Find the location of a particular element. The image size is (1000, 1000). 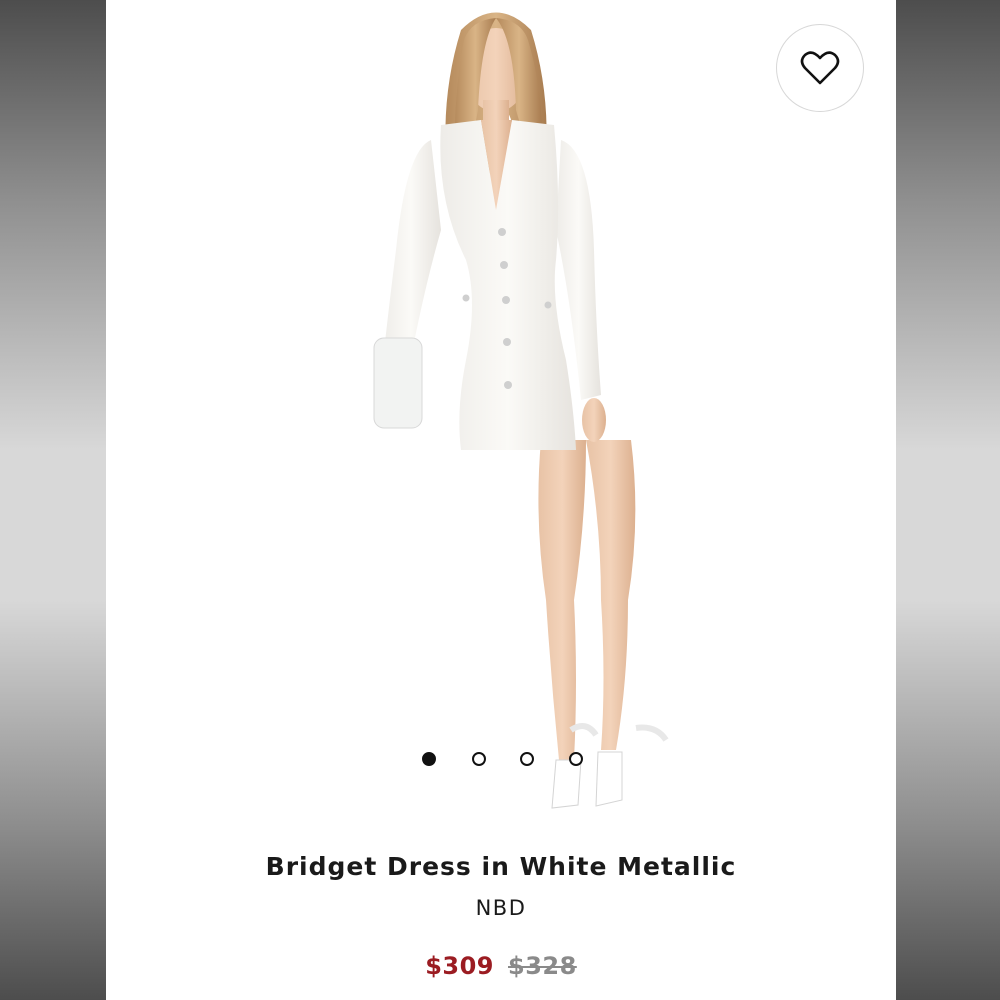

original-price: $328 is located at coordinates (542, 966).